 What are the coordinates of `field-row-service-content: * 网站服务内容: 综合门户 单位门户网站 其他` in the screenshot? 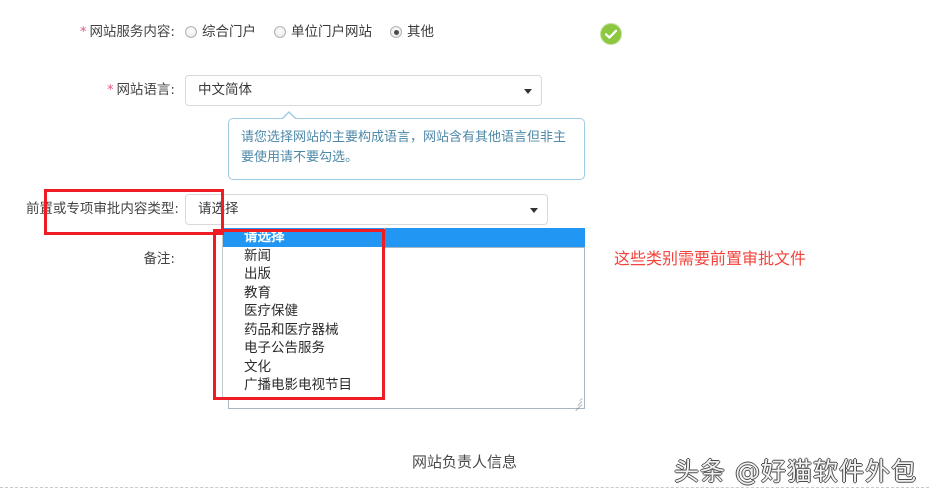 It's located at (217, 32).